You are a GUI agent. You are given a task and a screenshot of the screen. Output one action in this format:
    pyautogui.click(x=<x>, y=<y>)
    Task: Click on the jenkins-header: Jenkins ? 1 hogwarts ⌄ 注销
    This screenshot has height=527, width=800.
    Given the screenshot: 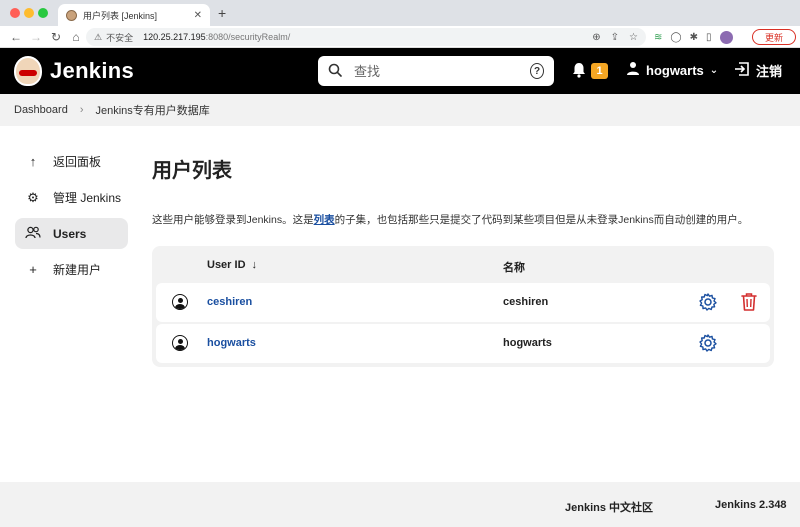 What is the action you would take?
    pyautogui.click(x=400, y=71)
    